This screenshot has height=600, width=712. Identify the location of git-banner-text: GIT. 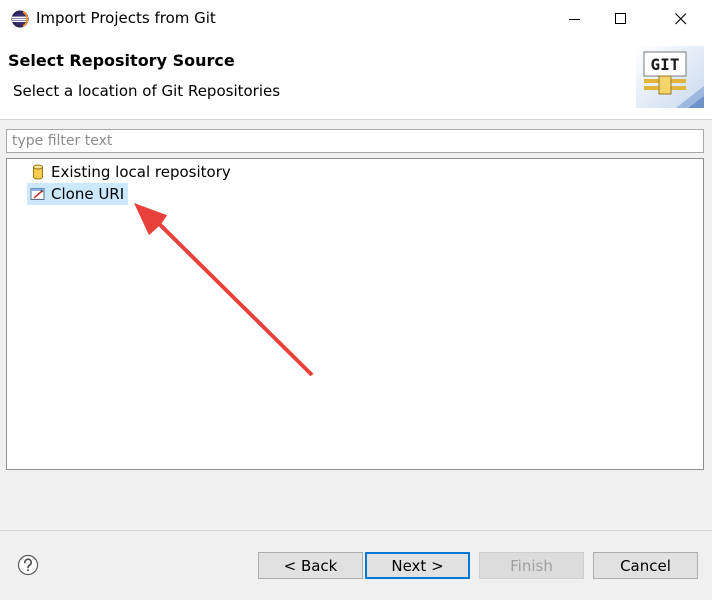
(665, 64).